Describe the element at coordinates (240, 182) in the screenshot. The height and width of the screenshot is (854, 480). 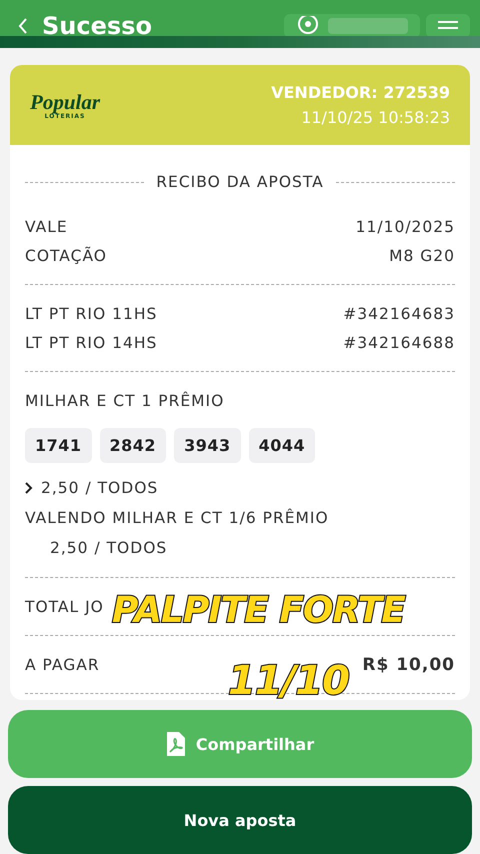
I see `receipt-title: RECIBO DA APOSTA` at that location.